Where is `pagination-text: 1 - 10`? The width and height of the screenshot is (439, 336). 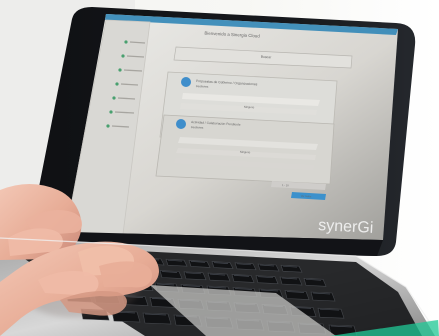
pagination-text: 1 - 10 is located at coordinates (285, 185).